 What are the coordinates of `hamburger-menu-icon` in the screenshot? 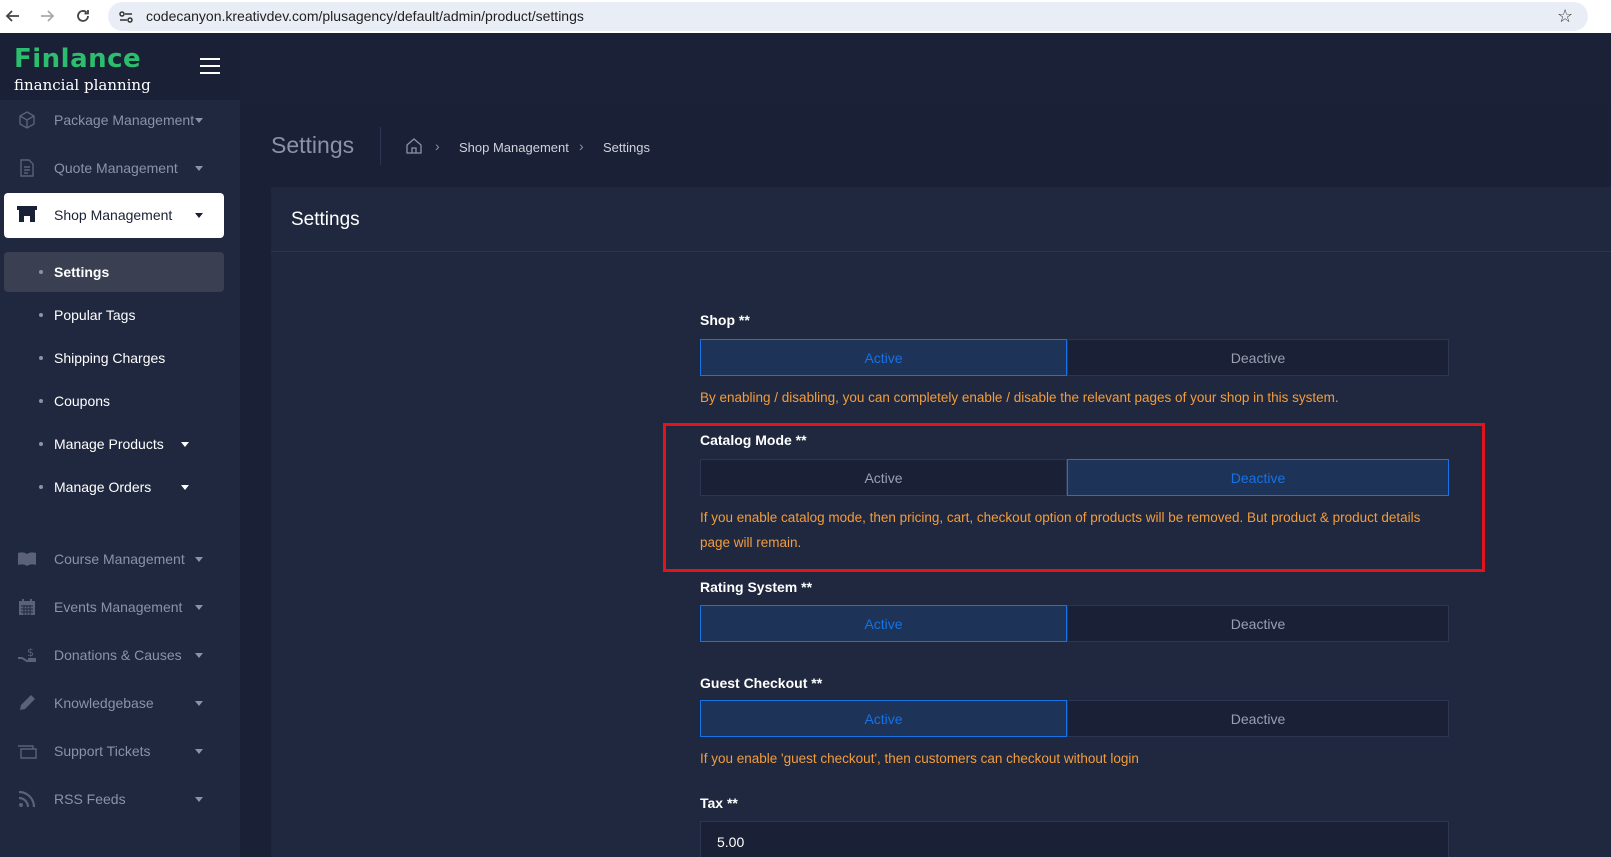 It's located at (210, 66).